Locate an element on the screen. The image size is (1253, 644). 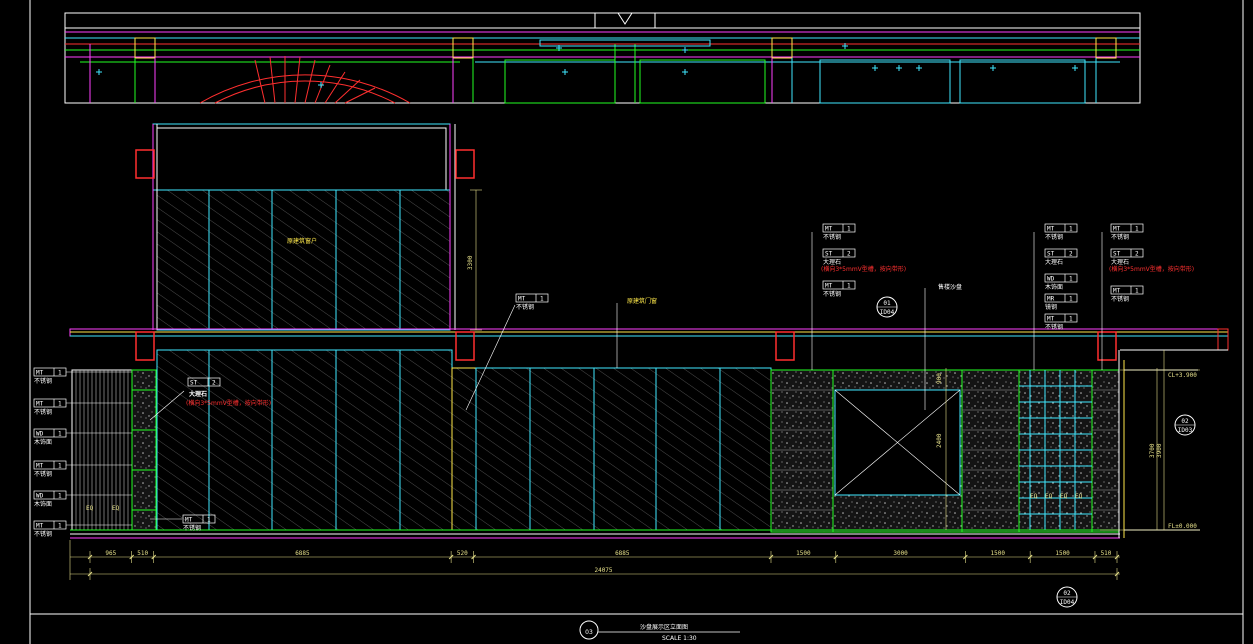
dim-label: 6885 is located at coordinates (302, 553).